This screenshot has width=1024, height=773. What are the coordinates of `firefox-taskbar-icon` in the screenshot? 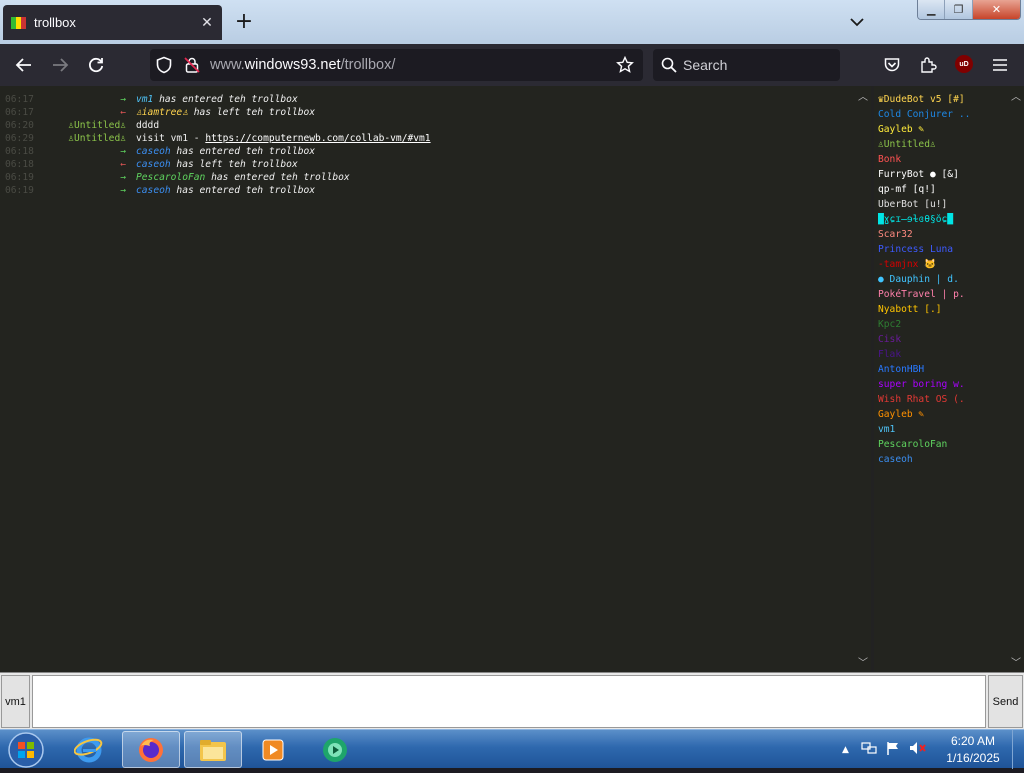 It's located at (151, 749).